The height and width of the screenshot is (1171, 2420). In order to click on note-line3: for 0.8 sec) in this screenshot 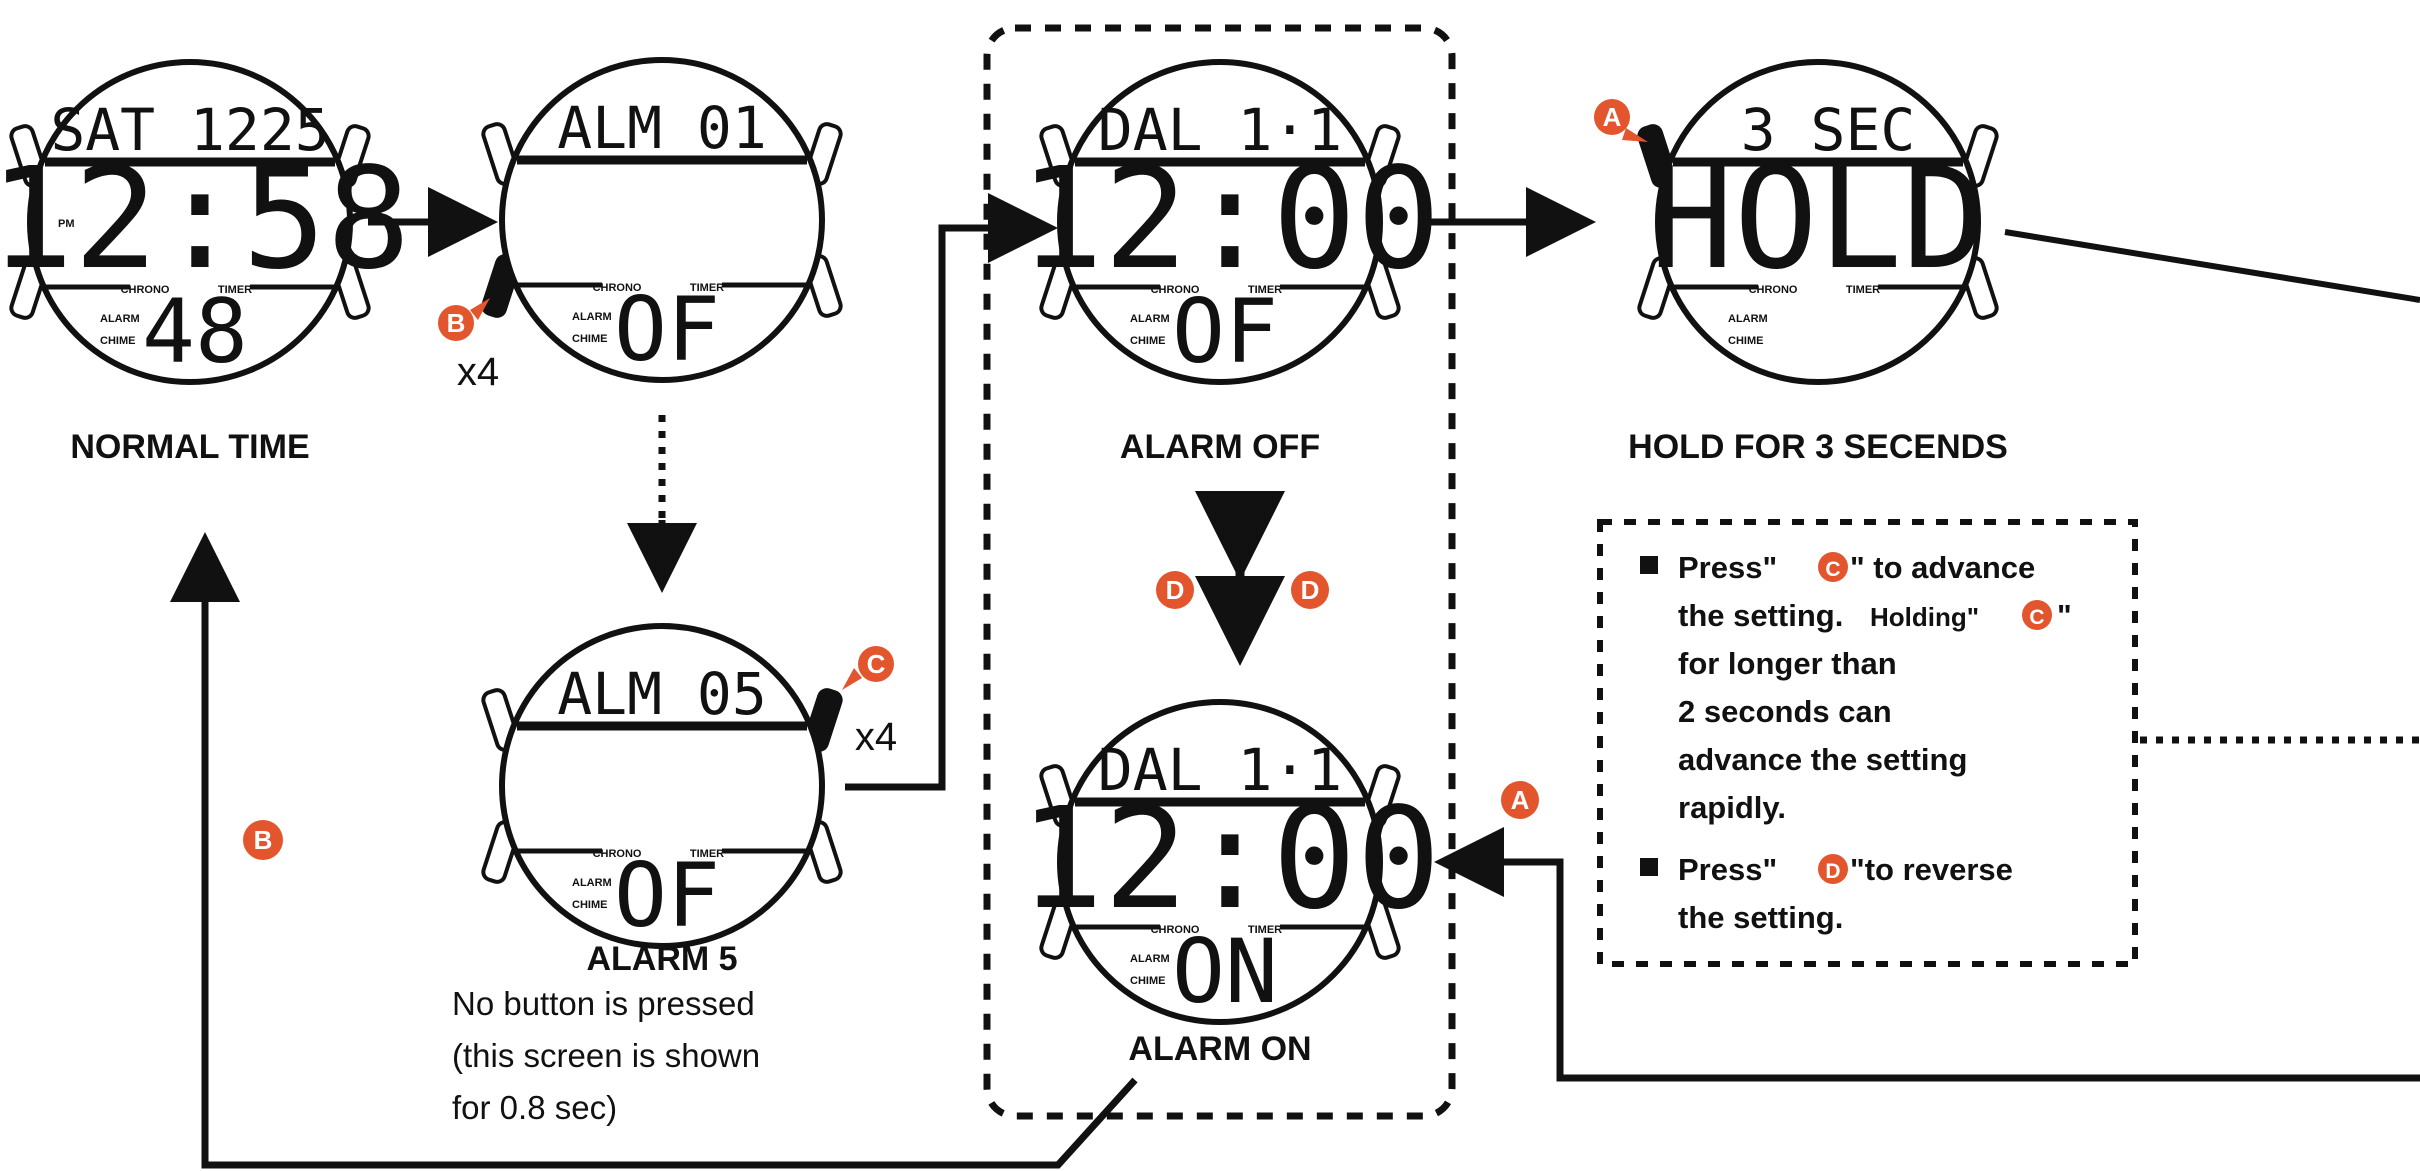, I will do `click(534, 1107)`.